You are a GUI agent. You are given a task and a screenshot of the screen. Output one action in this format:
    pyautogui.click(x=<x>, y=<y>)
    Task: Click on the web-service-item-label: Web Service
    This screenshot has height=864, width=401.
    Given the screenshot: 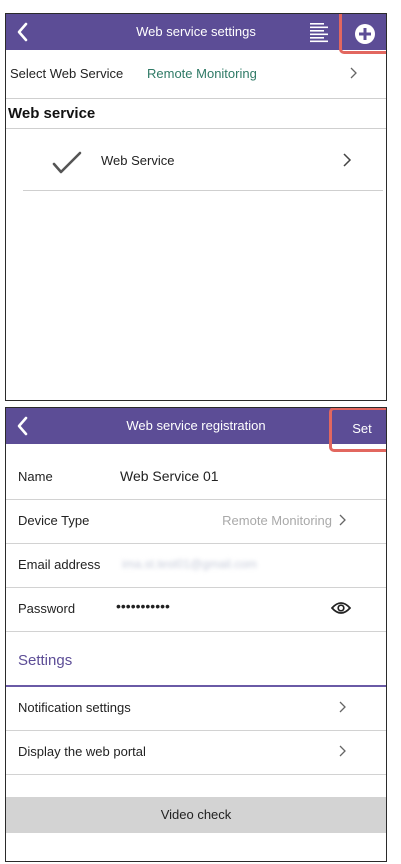 What is the action you would take?
    pyautogui.click(x=138, y=160)
    